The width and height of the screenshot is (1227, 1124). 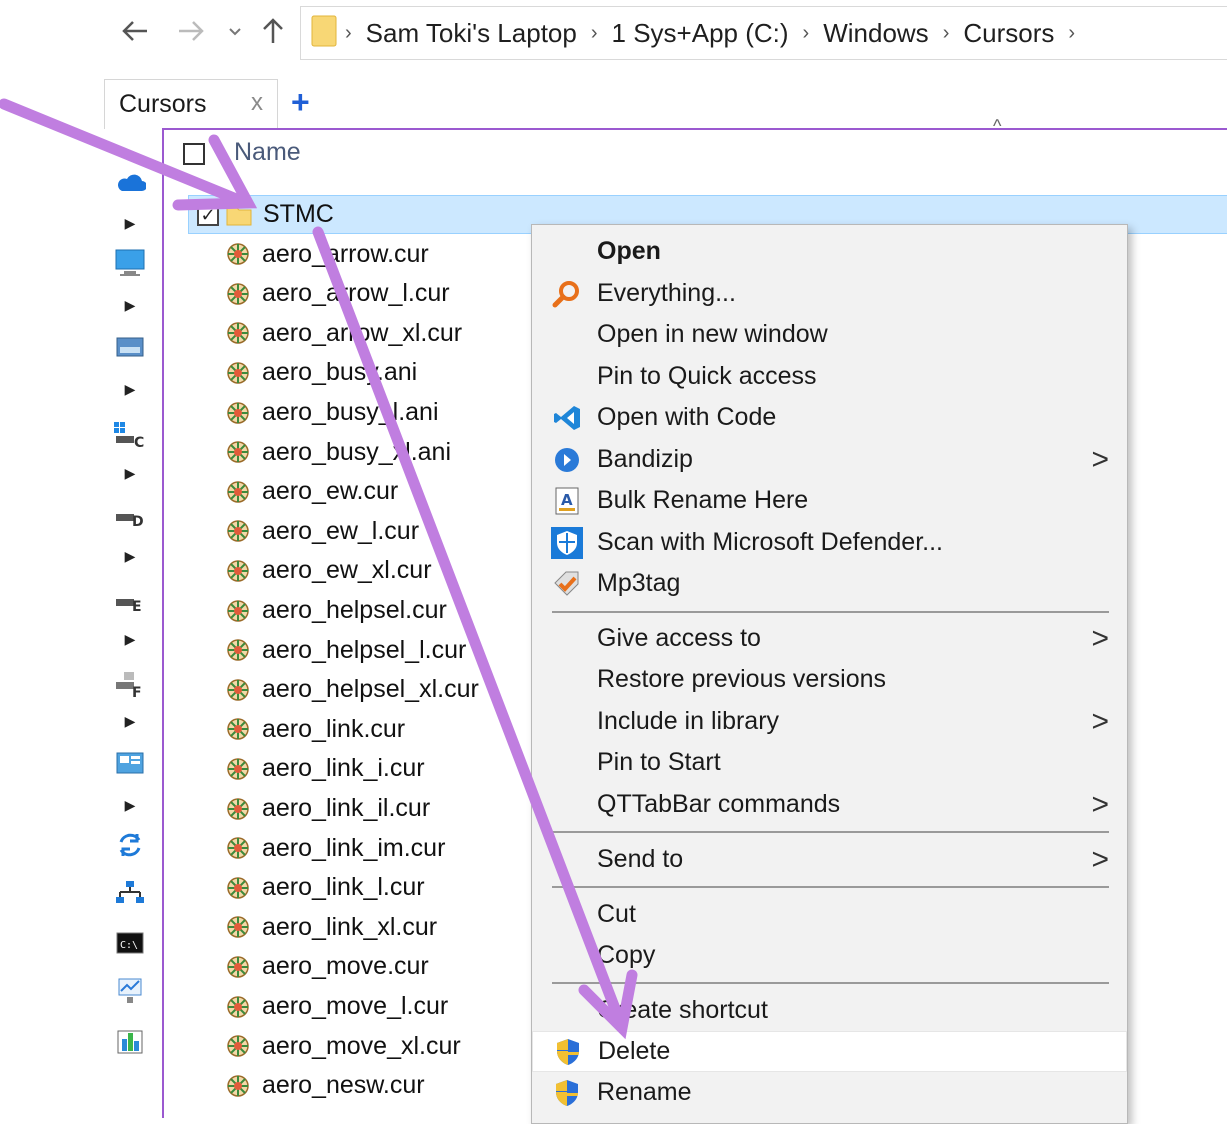 What do you see at coordinates (130, 685) in the screenshot?
I see `drive-f-icon: F` at bounding box center [130, 685].